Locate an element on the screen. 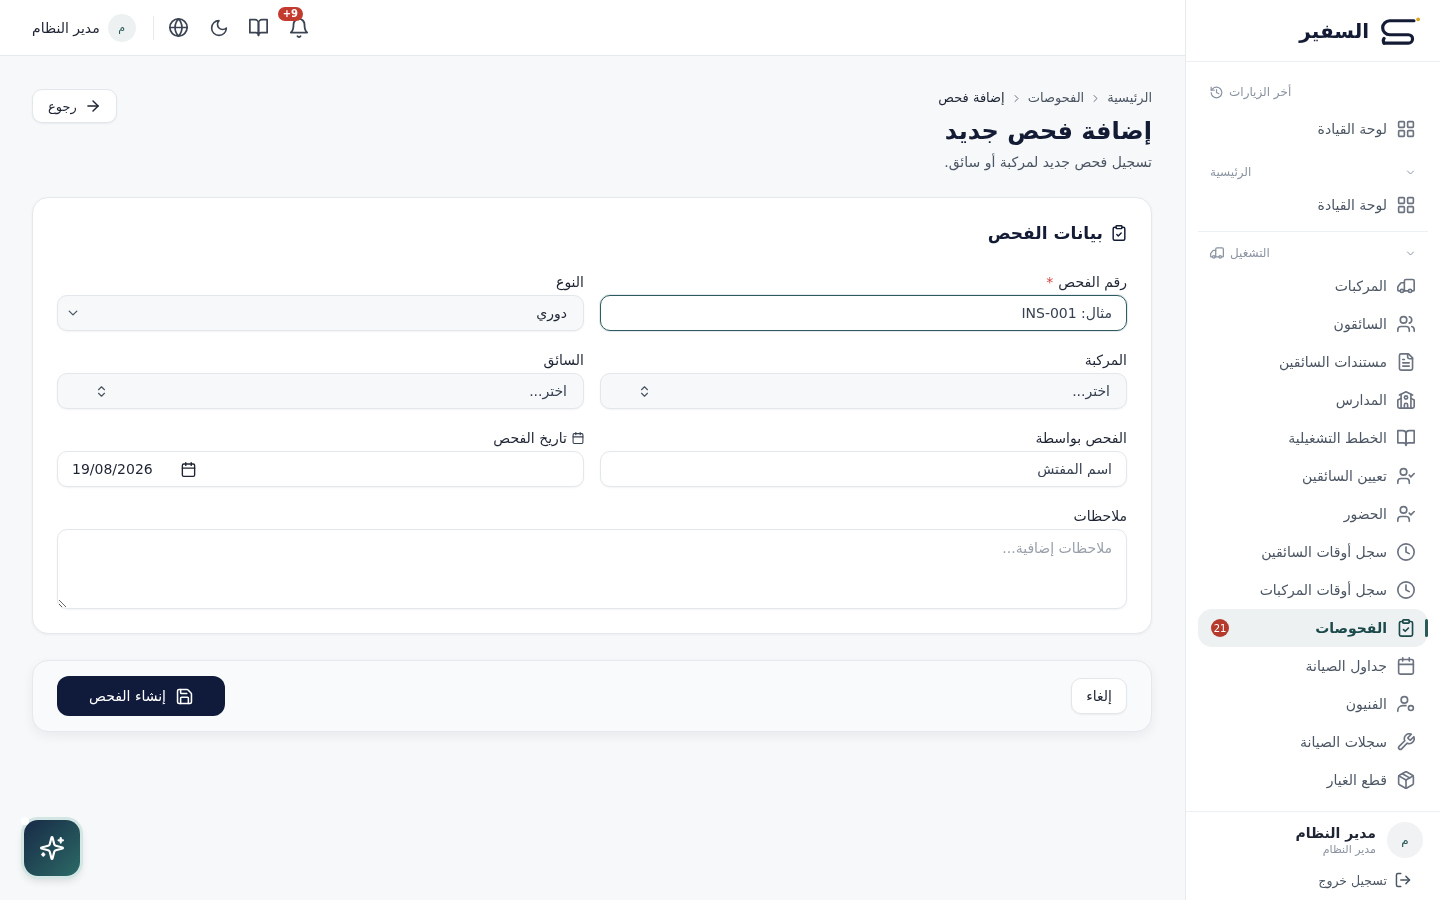 This screenshot has width=1440, height=900. sparkles-icon is located at coordinates (52, 848).